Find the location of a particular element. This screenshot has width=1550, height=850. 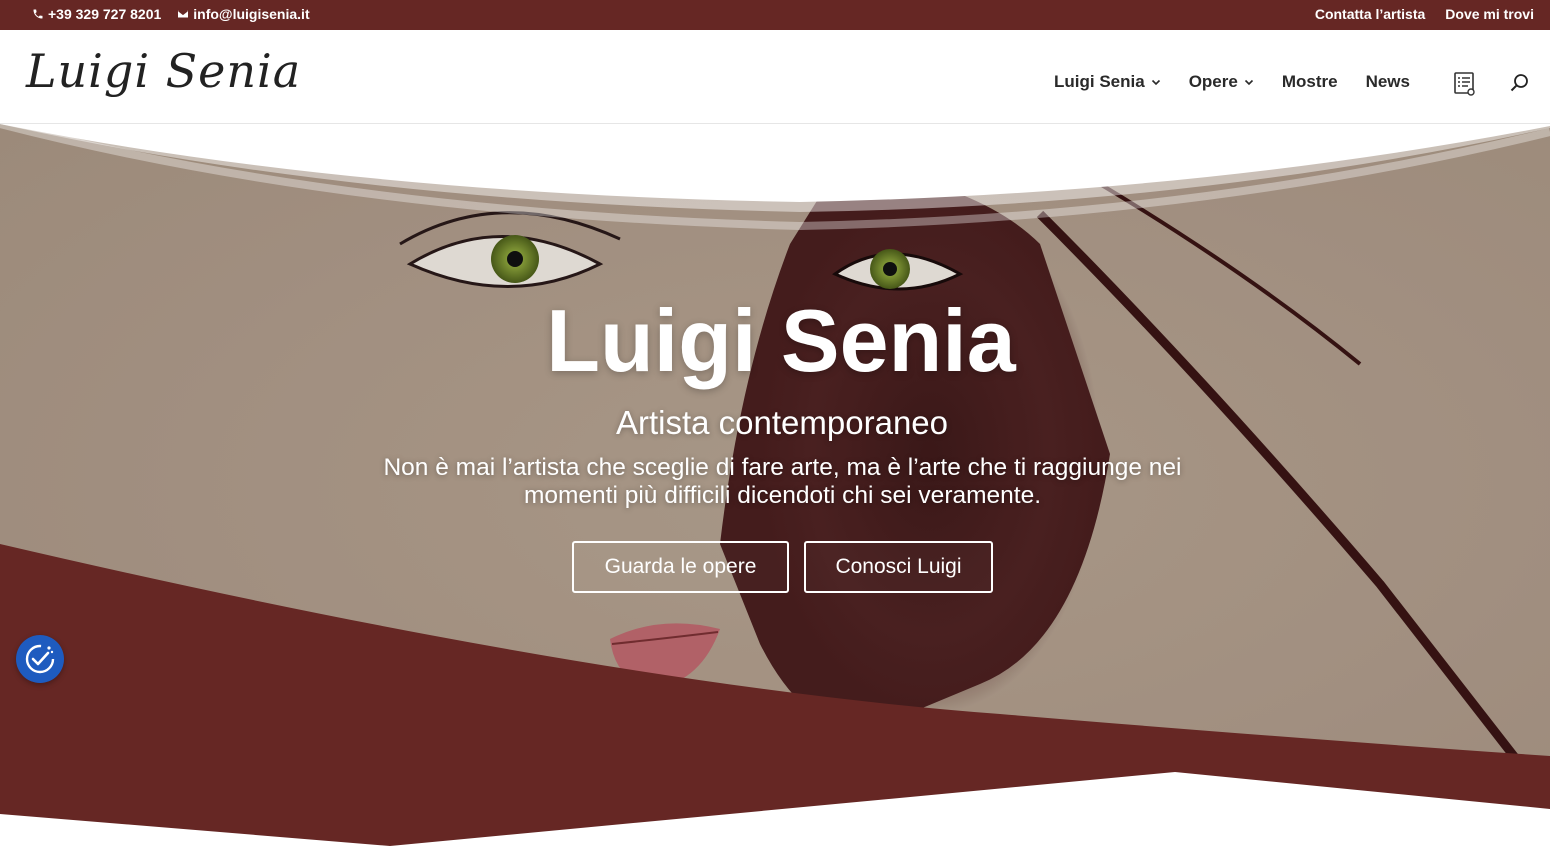

hero-title: Luigi Senia is located at coordinates (781, 340).